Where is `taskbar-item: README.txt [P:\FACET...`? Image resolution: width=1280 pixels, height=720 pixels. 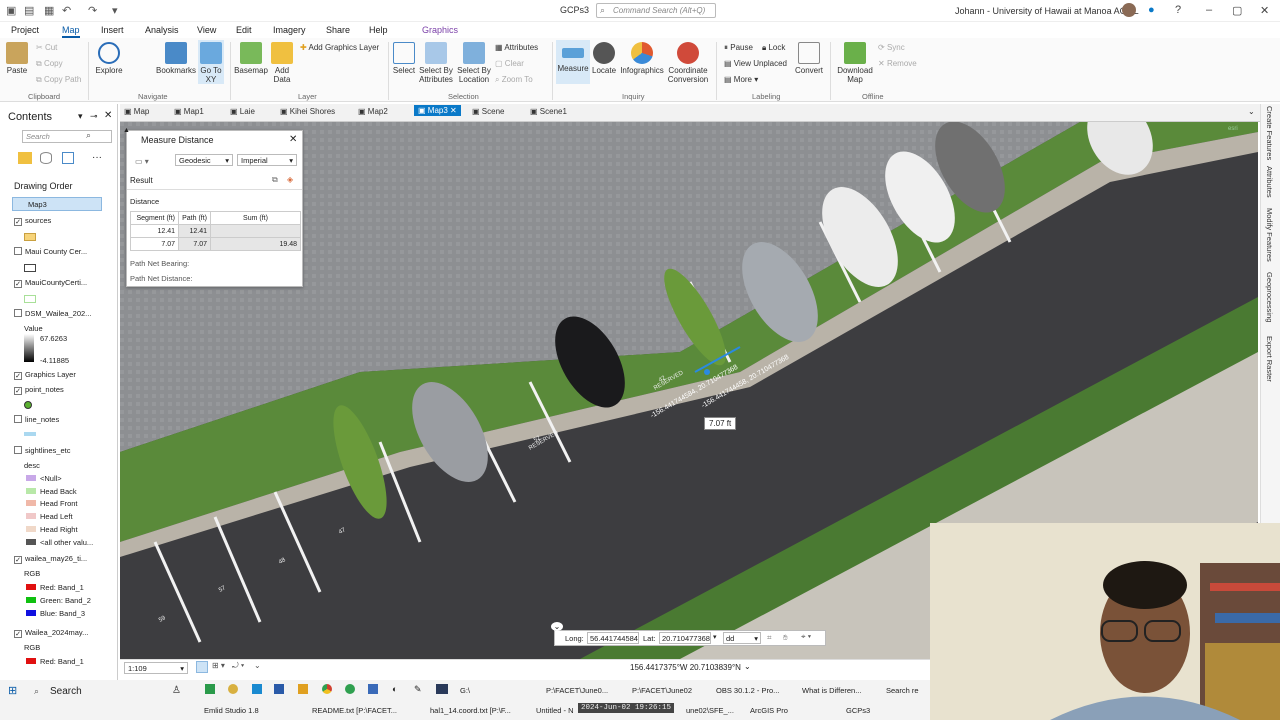
taskbar-item: README.txt [P:\FACET... is located at coordinates (354, 710).